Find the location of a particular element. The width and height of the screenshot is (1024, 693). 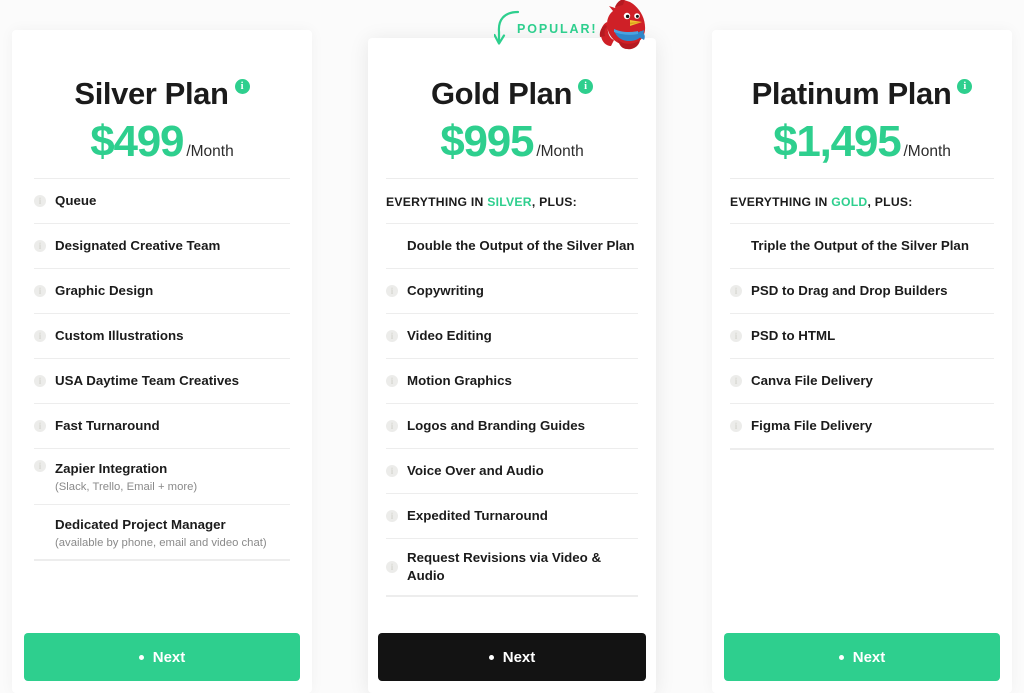

feature-row: i PSD to Drag and Drop Builders is located at coordinates (862, 290).